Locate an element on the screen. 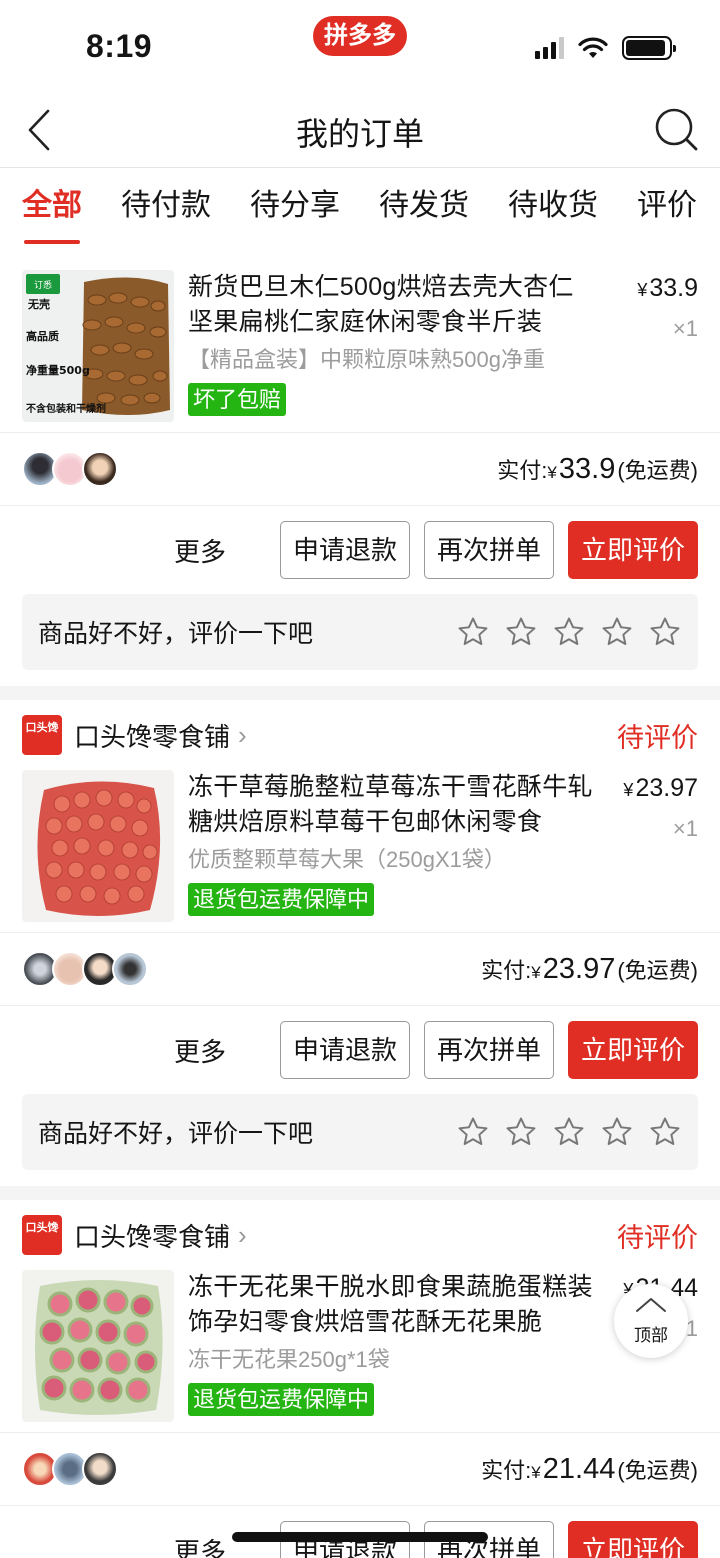 Image resolution: width=720 pixels, height=1558 pixels. star-rating is located at coordinates (569, 1132).